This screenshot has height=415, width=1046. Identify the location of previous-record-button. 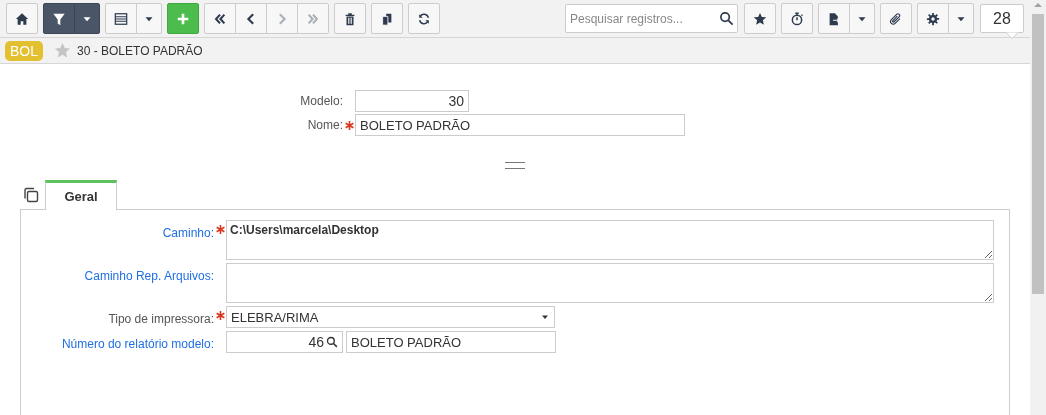
(251, 18).